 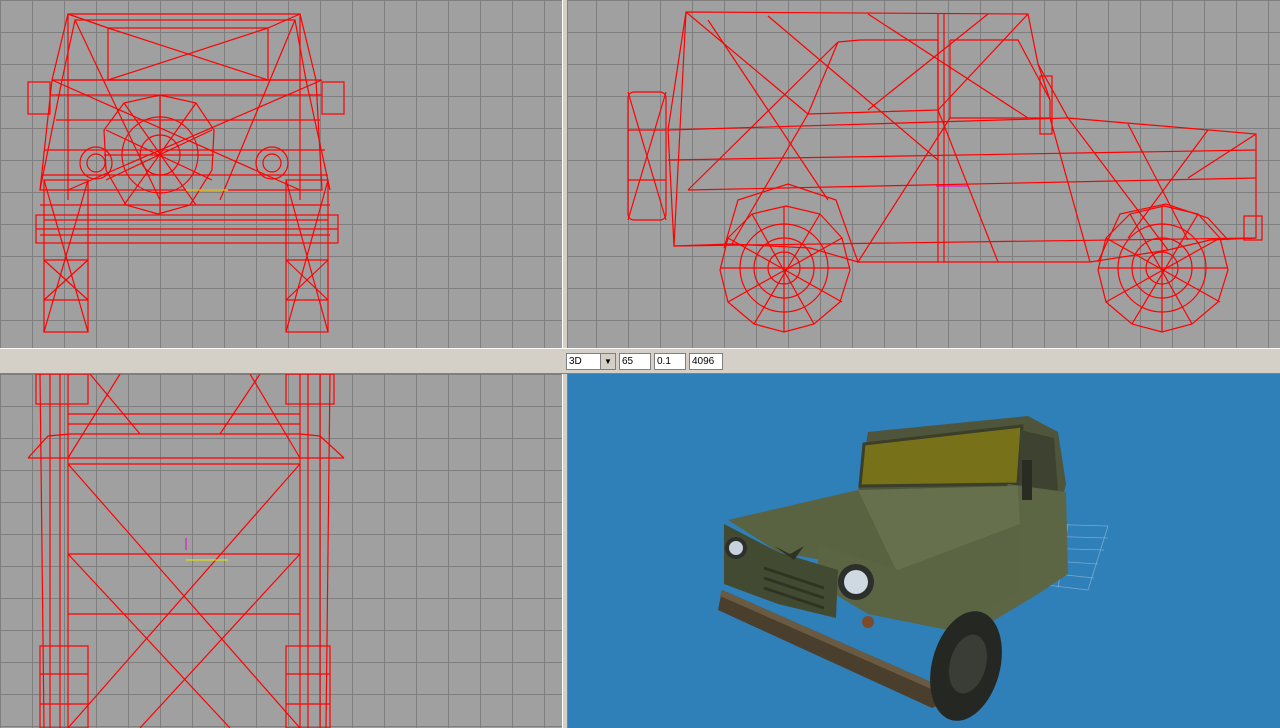 I want to click on textured-vehicle-model, so click(x=913, y=568).